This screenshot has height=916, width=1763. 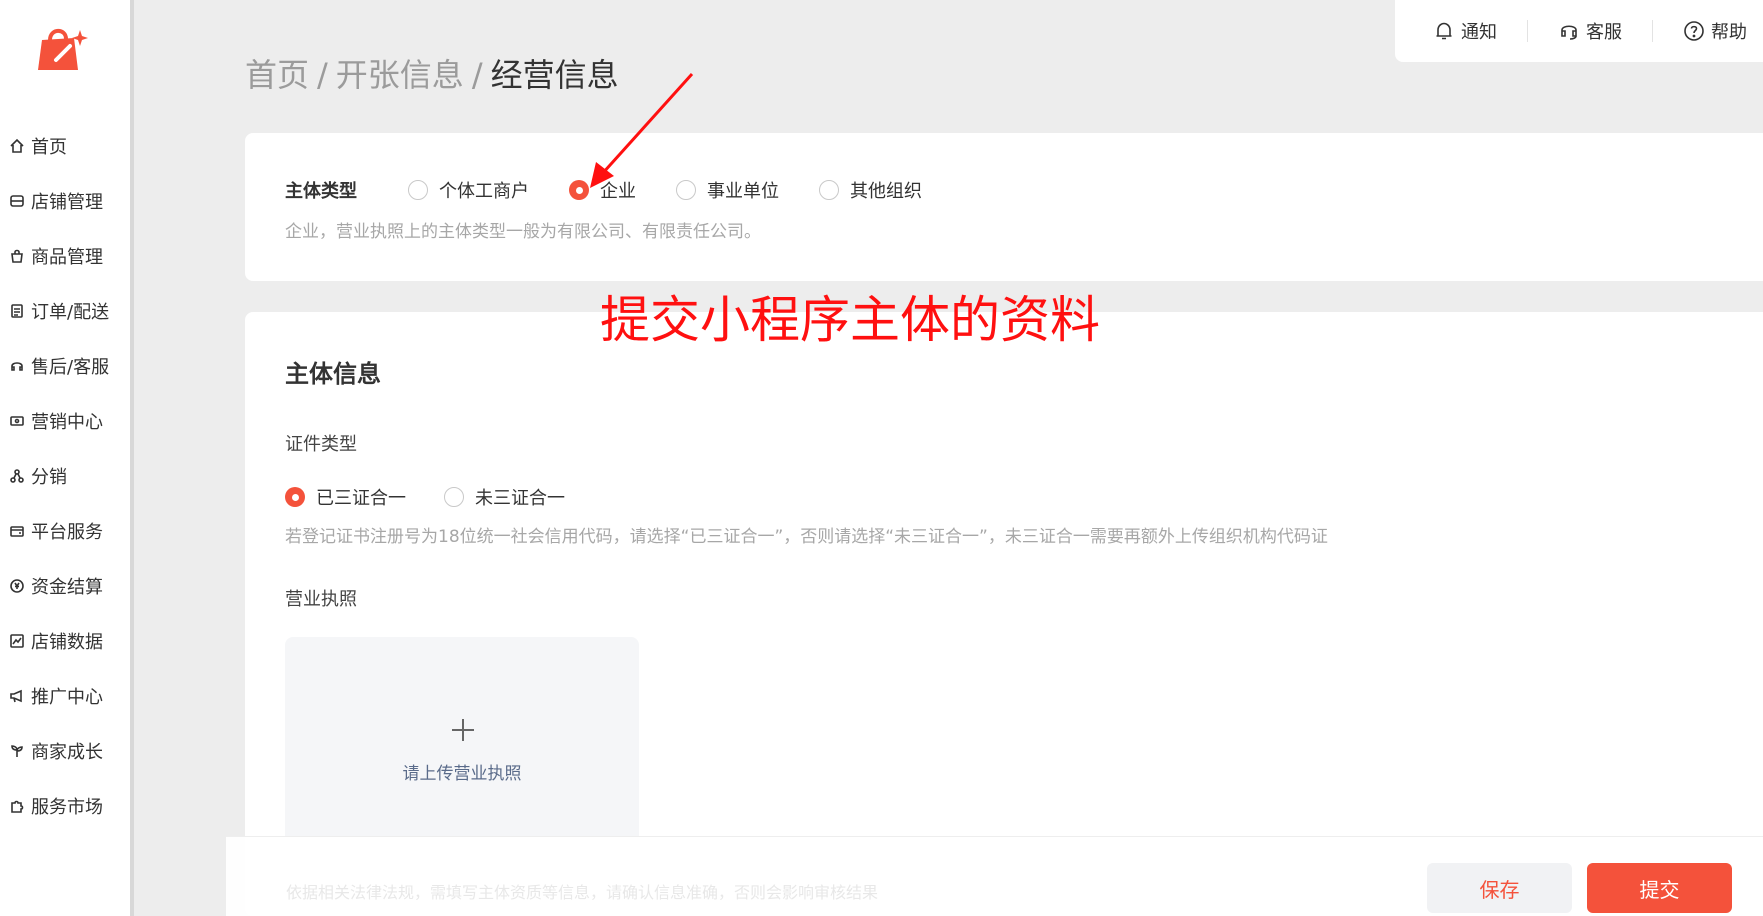 I want to click on sidebar-item-label: 商家成长, so click(x=67, y=752).